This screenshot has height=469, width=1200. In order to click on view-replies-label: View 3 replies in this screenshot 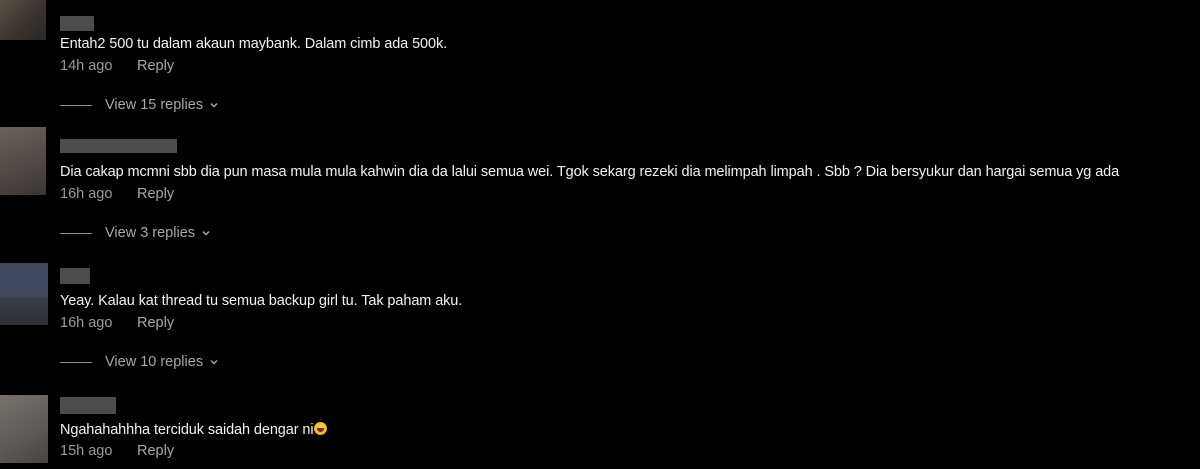, I will do `click(150, 233)`.